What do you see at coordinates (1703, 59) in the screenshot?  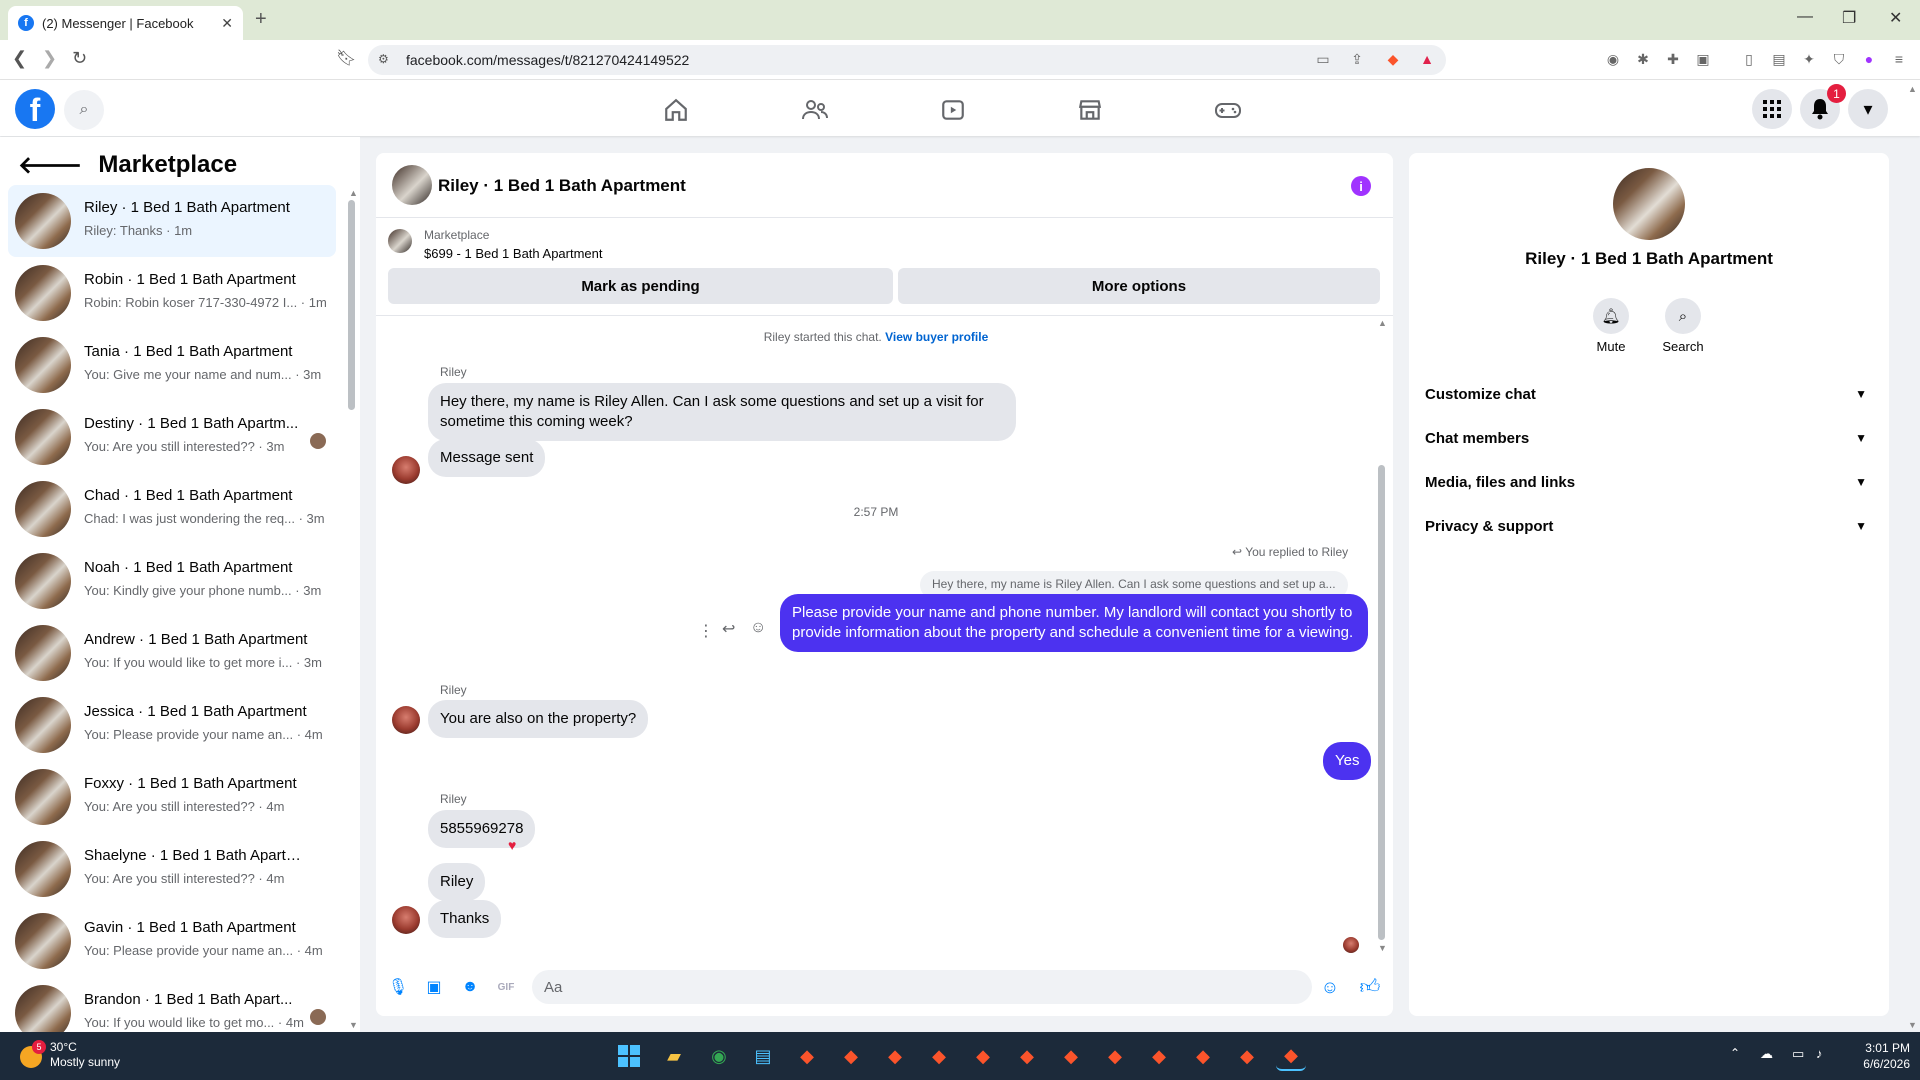 I see `extension-icon: ▣` at bounding box center [1703, 59].